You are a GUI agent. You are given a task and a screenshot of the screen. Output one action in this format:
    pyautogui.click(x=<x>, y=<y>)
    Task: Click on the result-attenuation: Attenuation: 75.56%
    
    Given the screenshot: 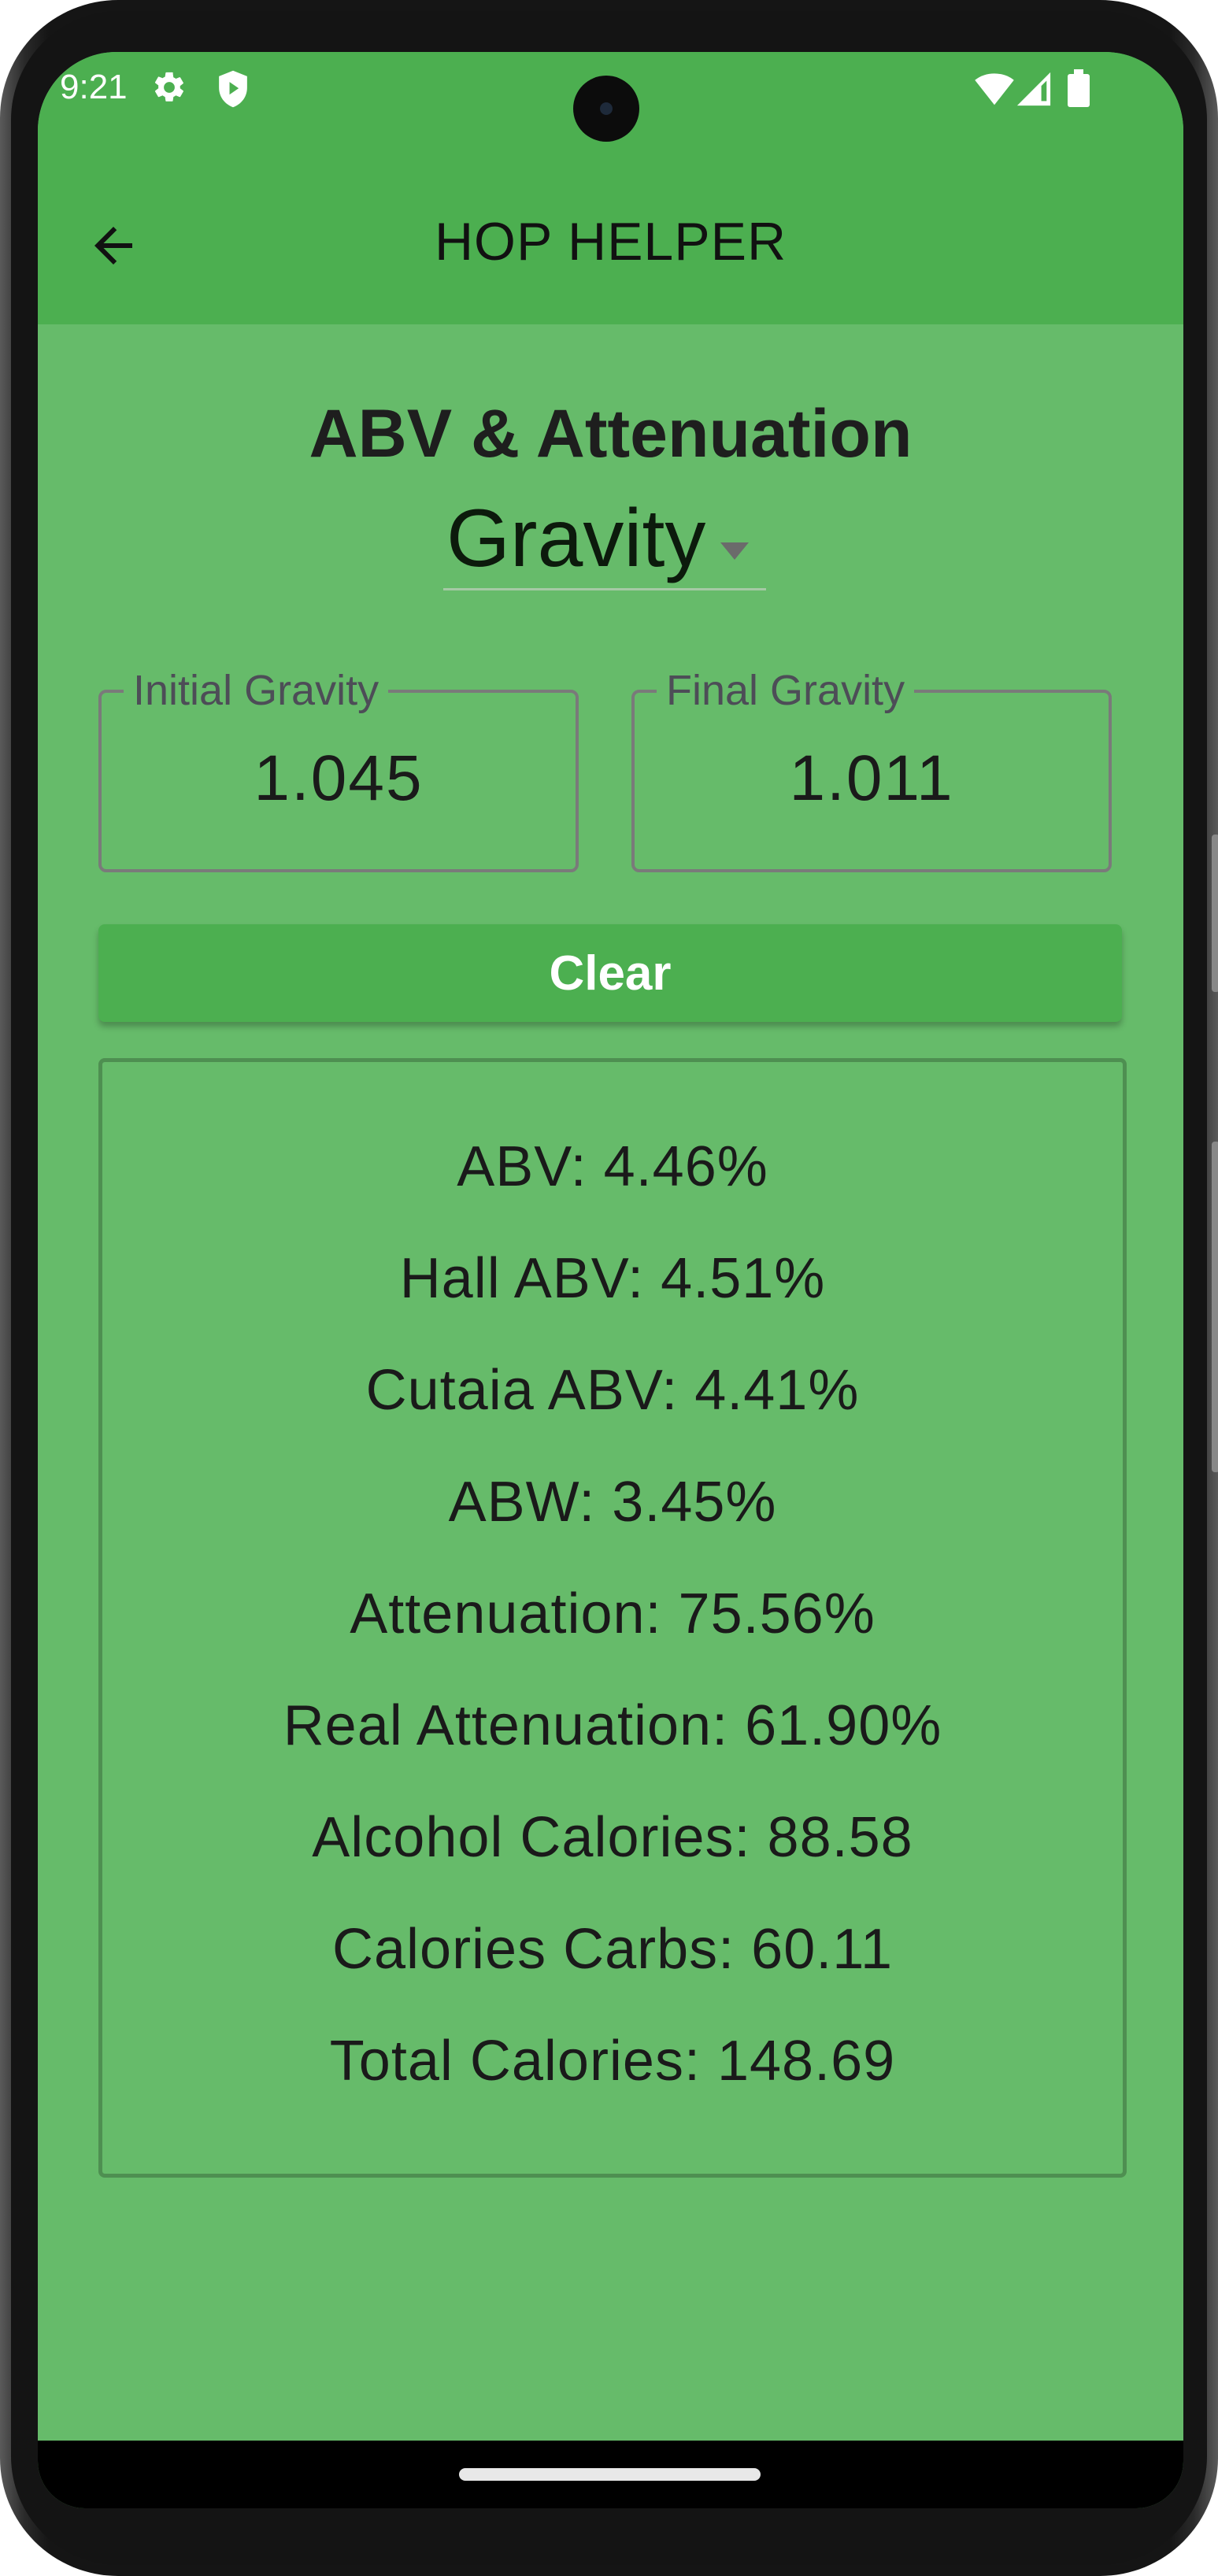 What is the action you would take?
    pyautogui.click(x=613, y=1613)
    